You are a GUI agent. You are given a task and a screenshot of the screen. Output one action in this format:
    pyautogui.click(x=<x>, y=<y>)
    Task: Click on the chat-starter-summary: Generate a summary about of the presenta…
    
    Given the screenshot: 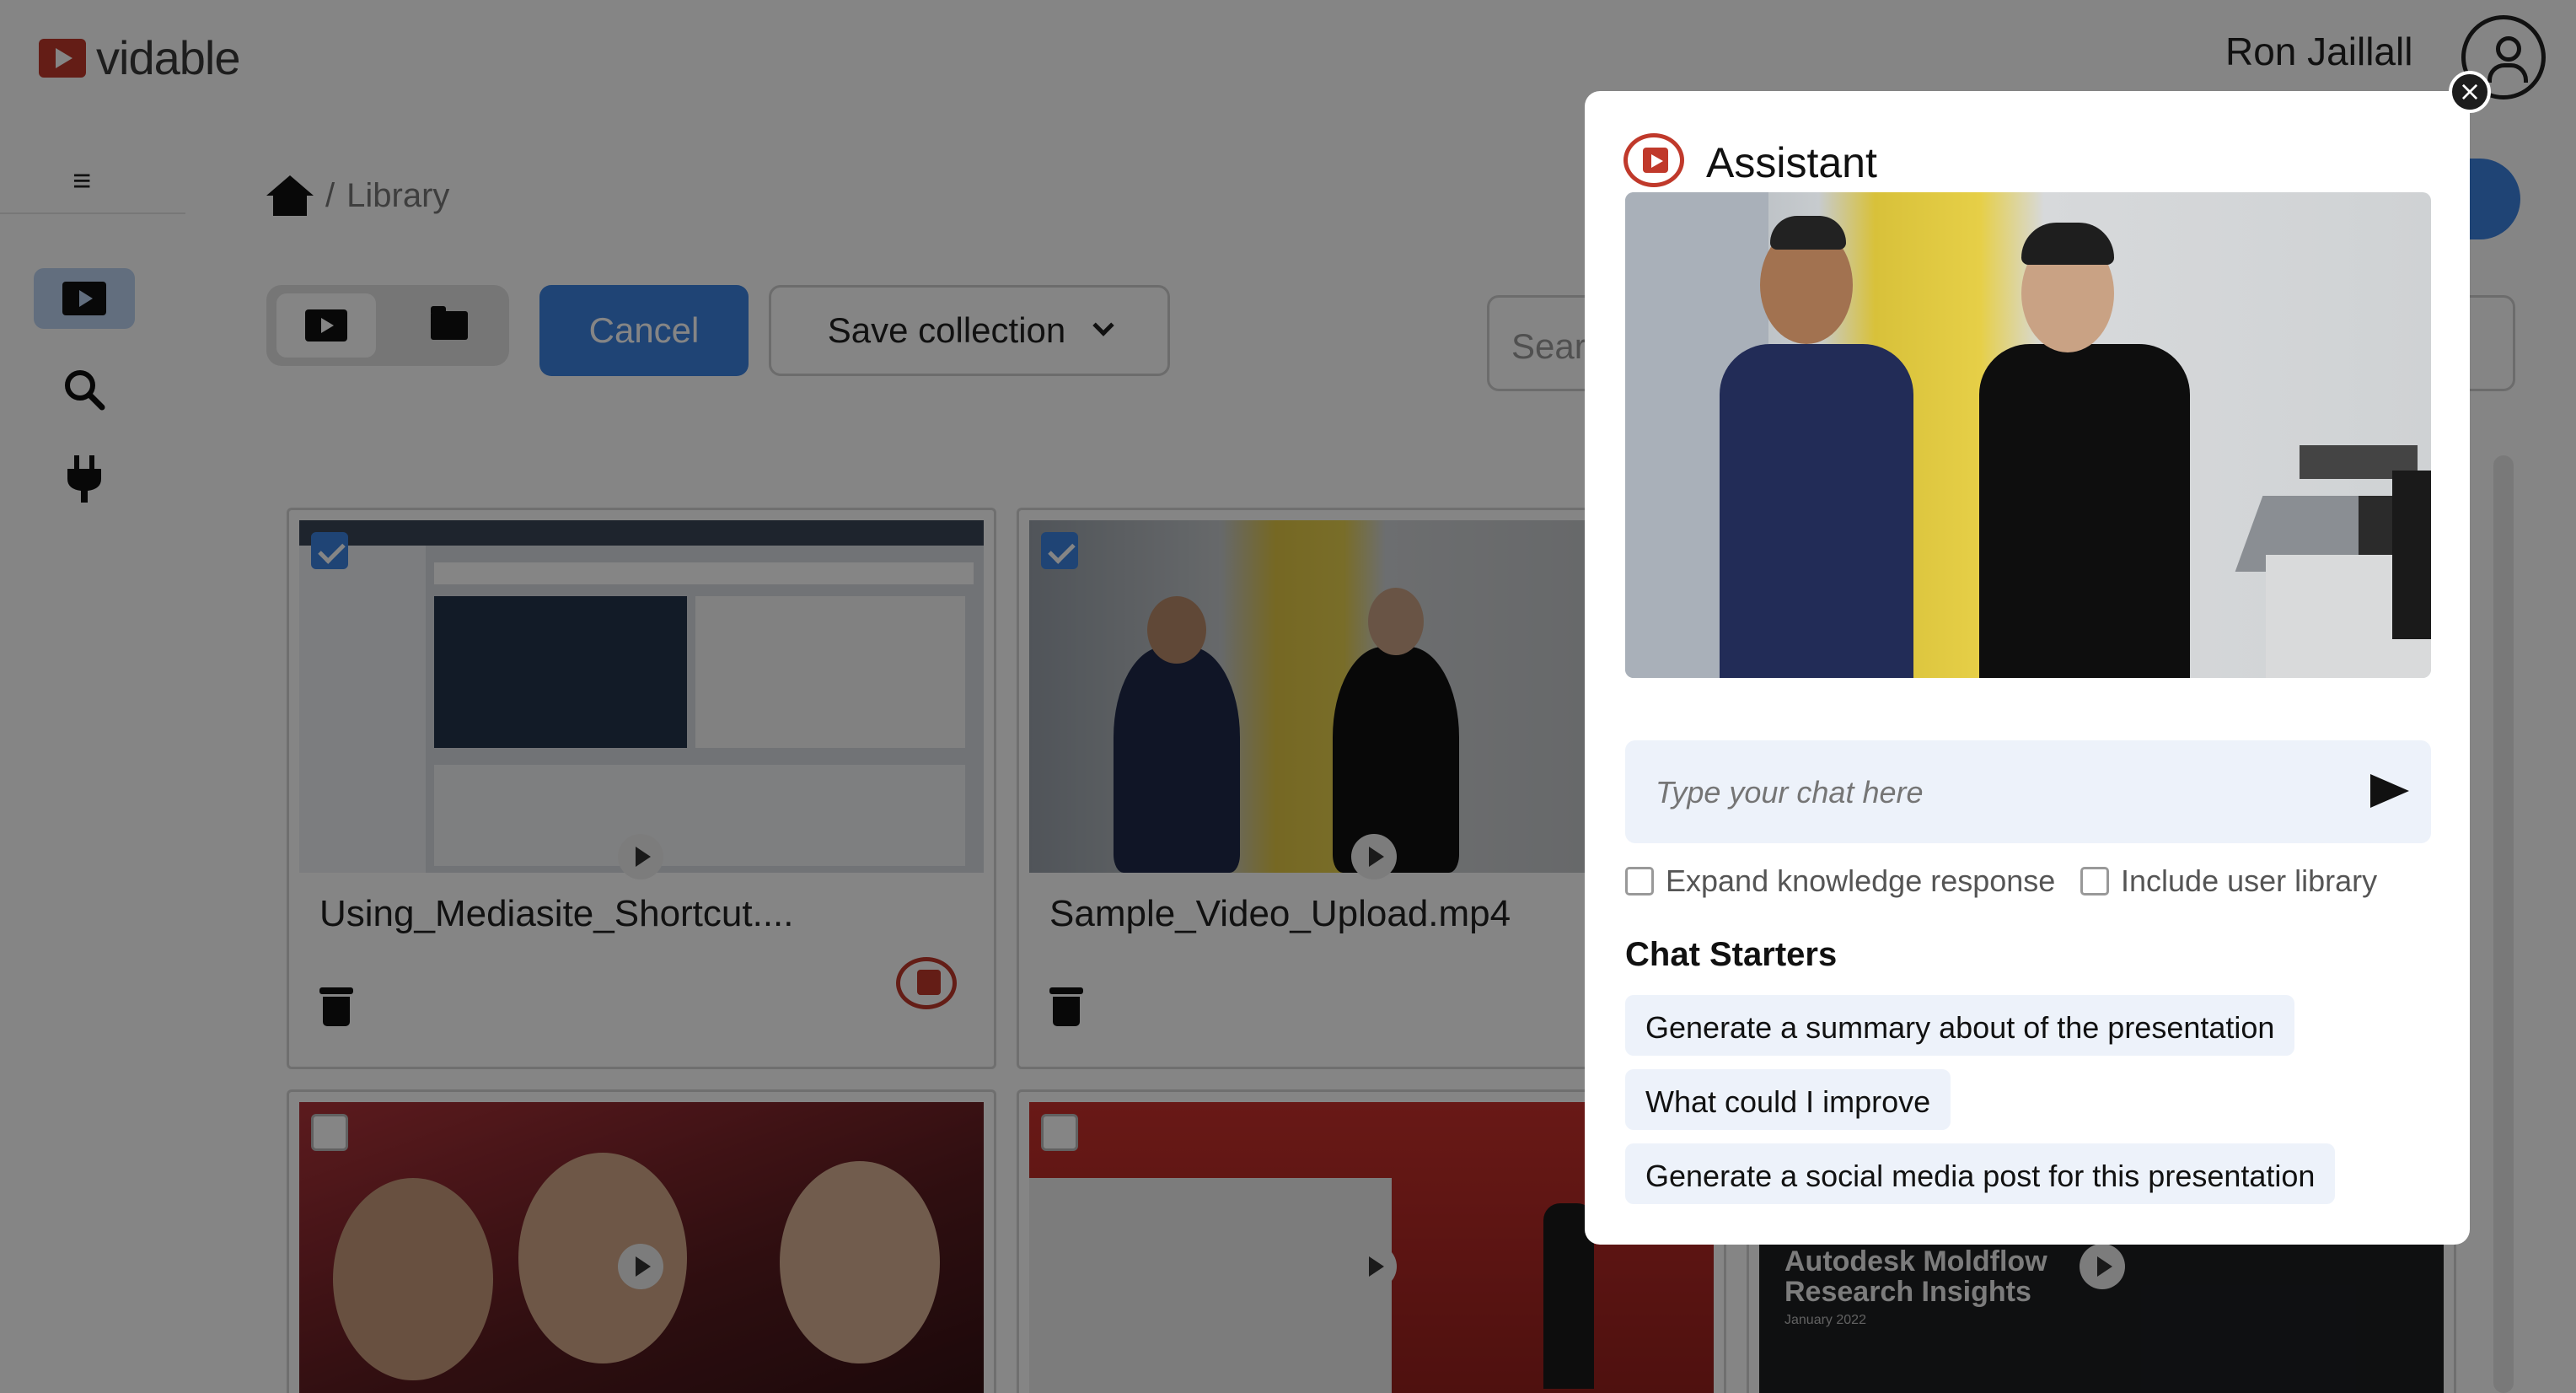 What is the action you would take?
    pyautogui.click(x=1960, y=1025)
    